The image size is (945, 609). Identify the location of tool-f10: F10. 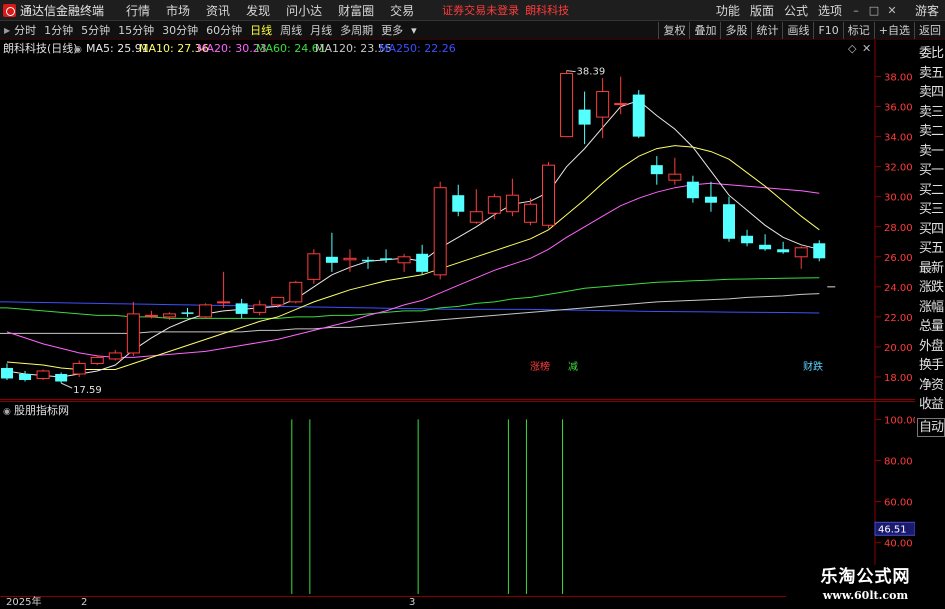
(827, 30).